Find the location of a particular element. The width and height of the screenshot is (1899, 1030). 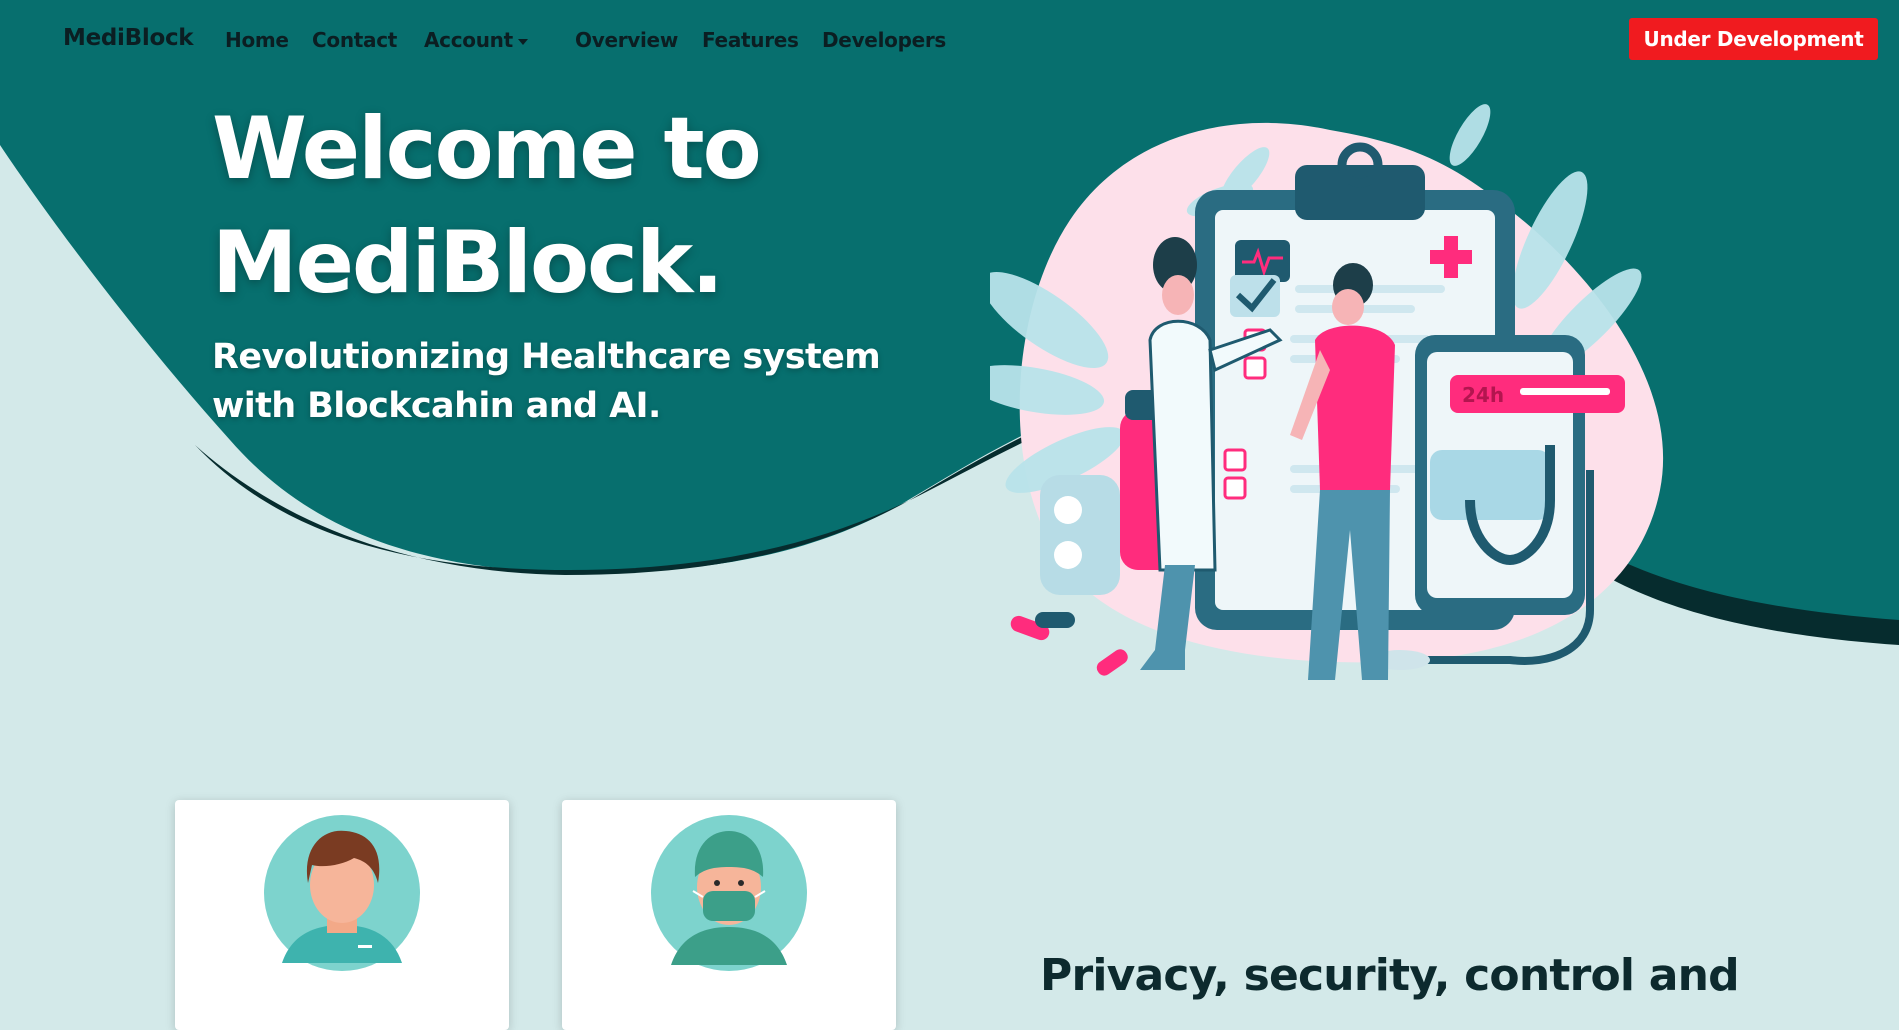

privacy-heading: Privacy, security, control and is located at coordinates (1390, 975).